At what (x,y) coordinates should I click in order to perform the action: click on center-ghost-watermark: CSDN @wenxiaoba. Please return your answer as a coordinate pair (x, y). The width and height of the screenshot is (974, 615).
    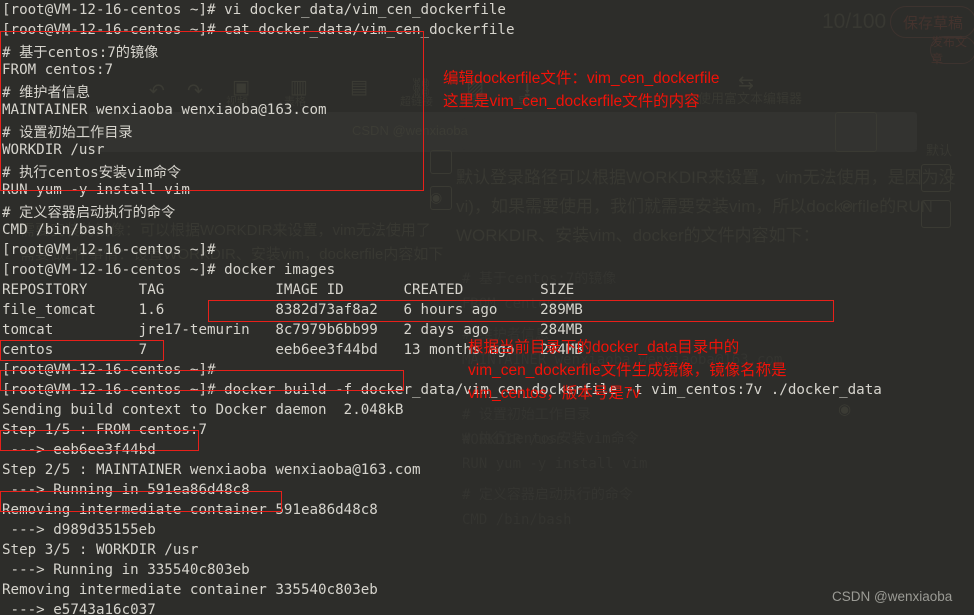
    Looking at the image, I should click on (410, 130).